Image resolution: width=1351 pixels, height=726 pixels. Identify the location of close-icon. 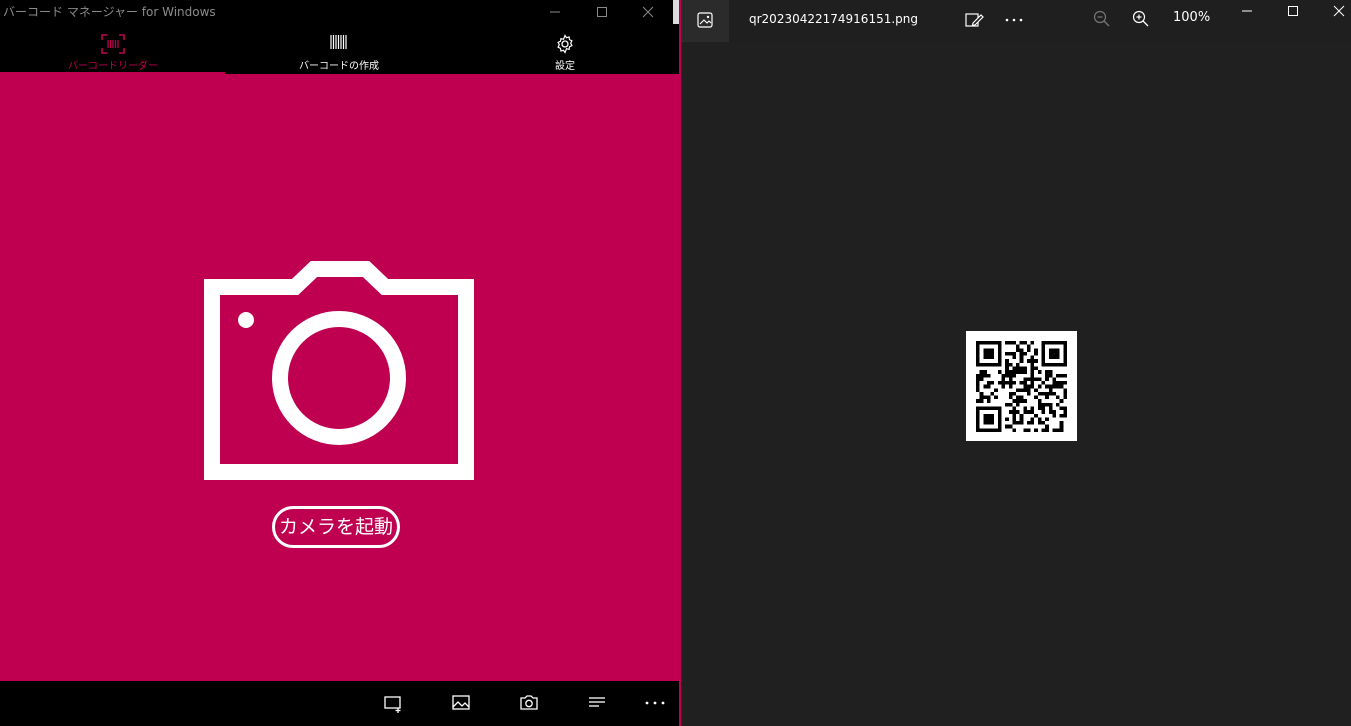
(1339, 11).